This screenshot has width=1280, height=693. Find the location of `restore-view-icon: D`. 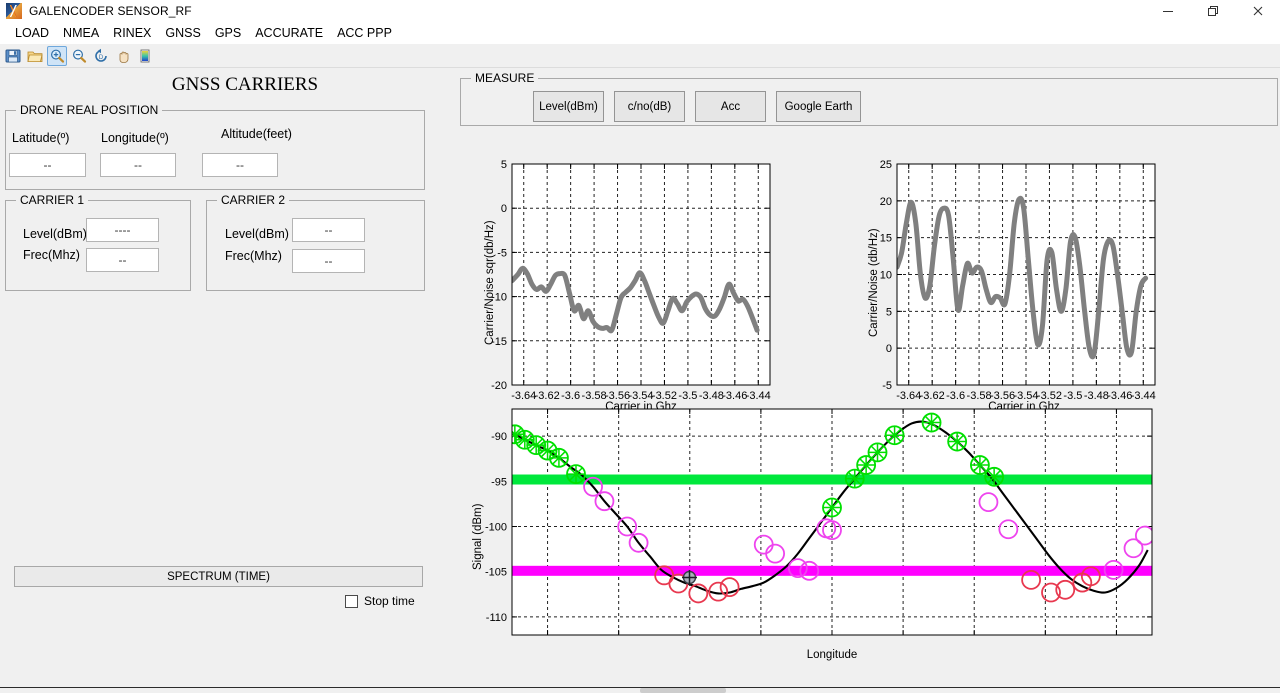

restore-view-icon: D is located at coordinates (101, 56).